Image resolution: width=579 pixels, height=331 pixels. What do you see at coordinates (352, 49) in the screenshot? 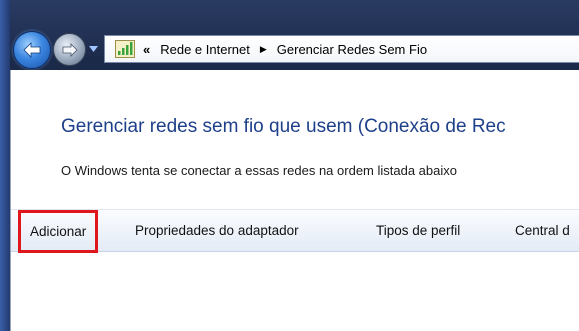
I see `breadcrumb-item-manage-wireless: Gerenciar Redes Sem Fio` at bounding box center [352, 49].